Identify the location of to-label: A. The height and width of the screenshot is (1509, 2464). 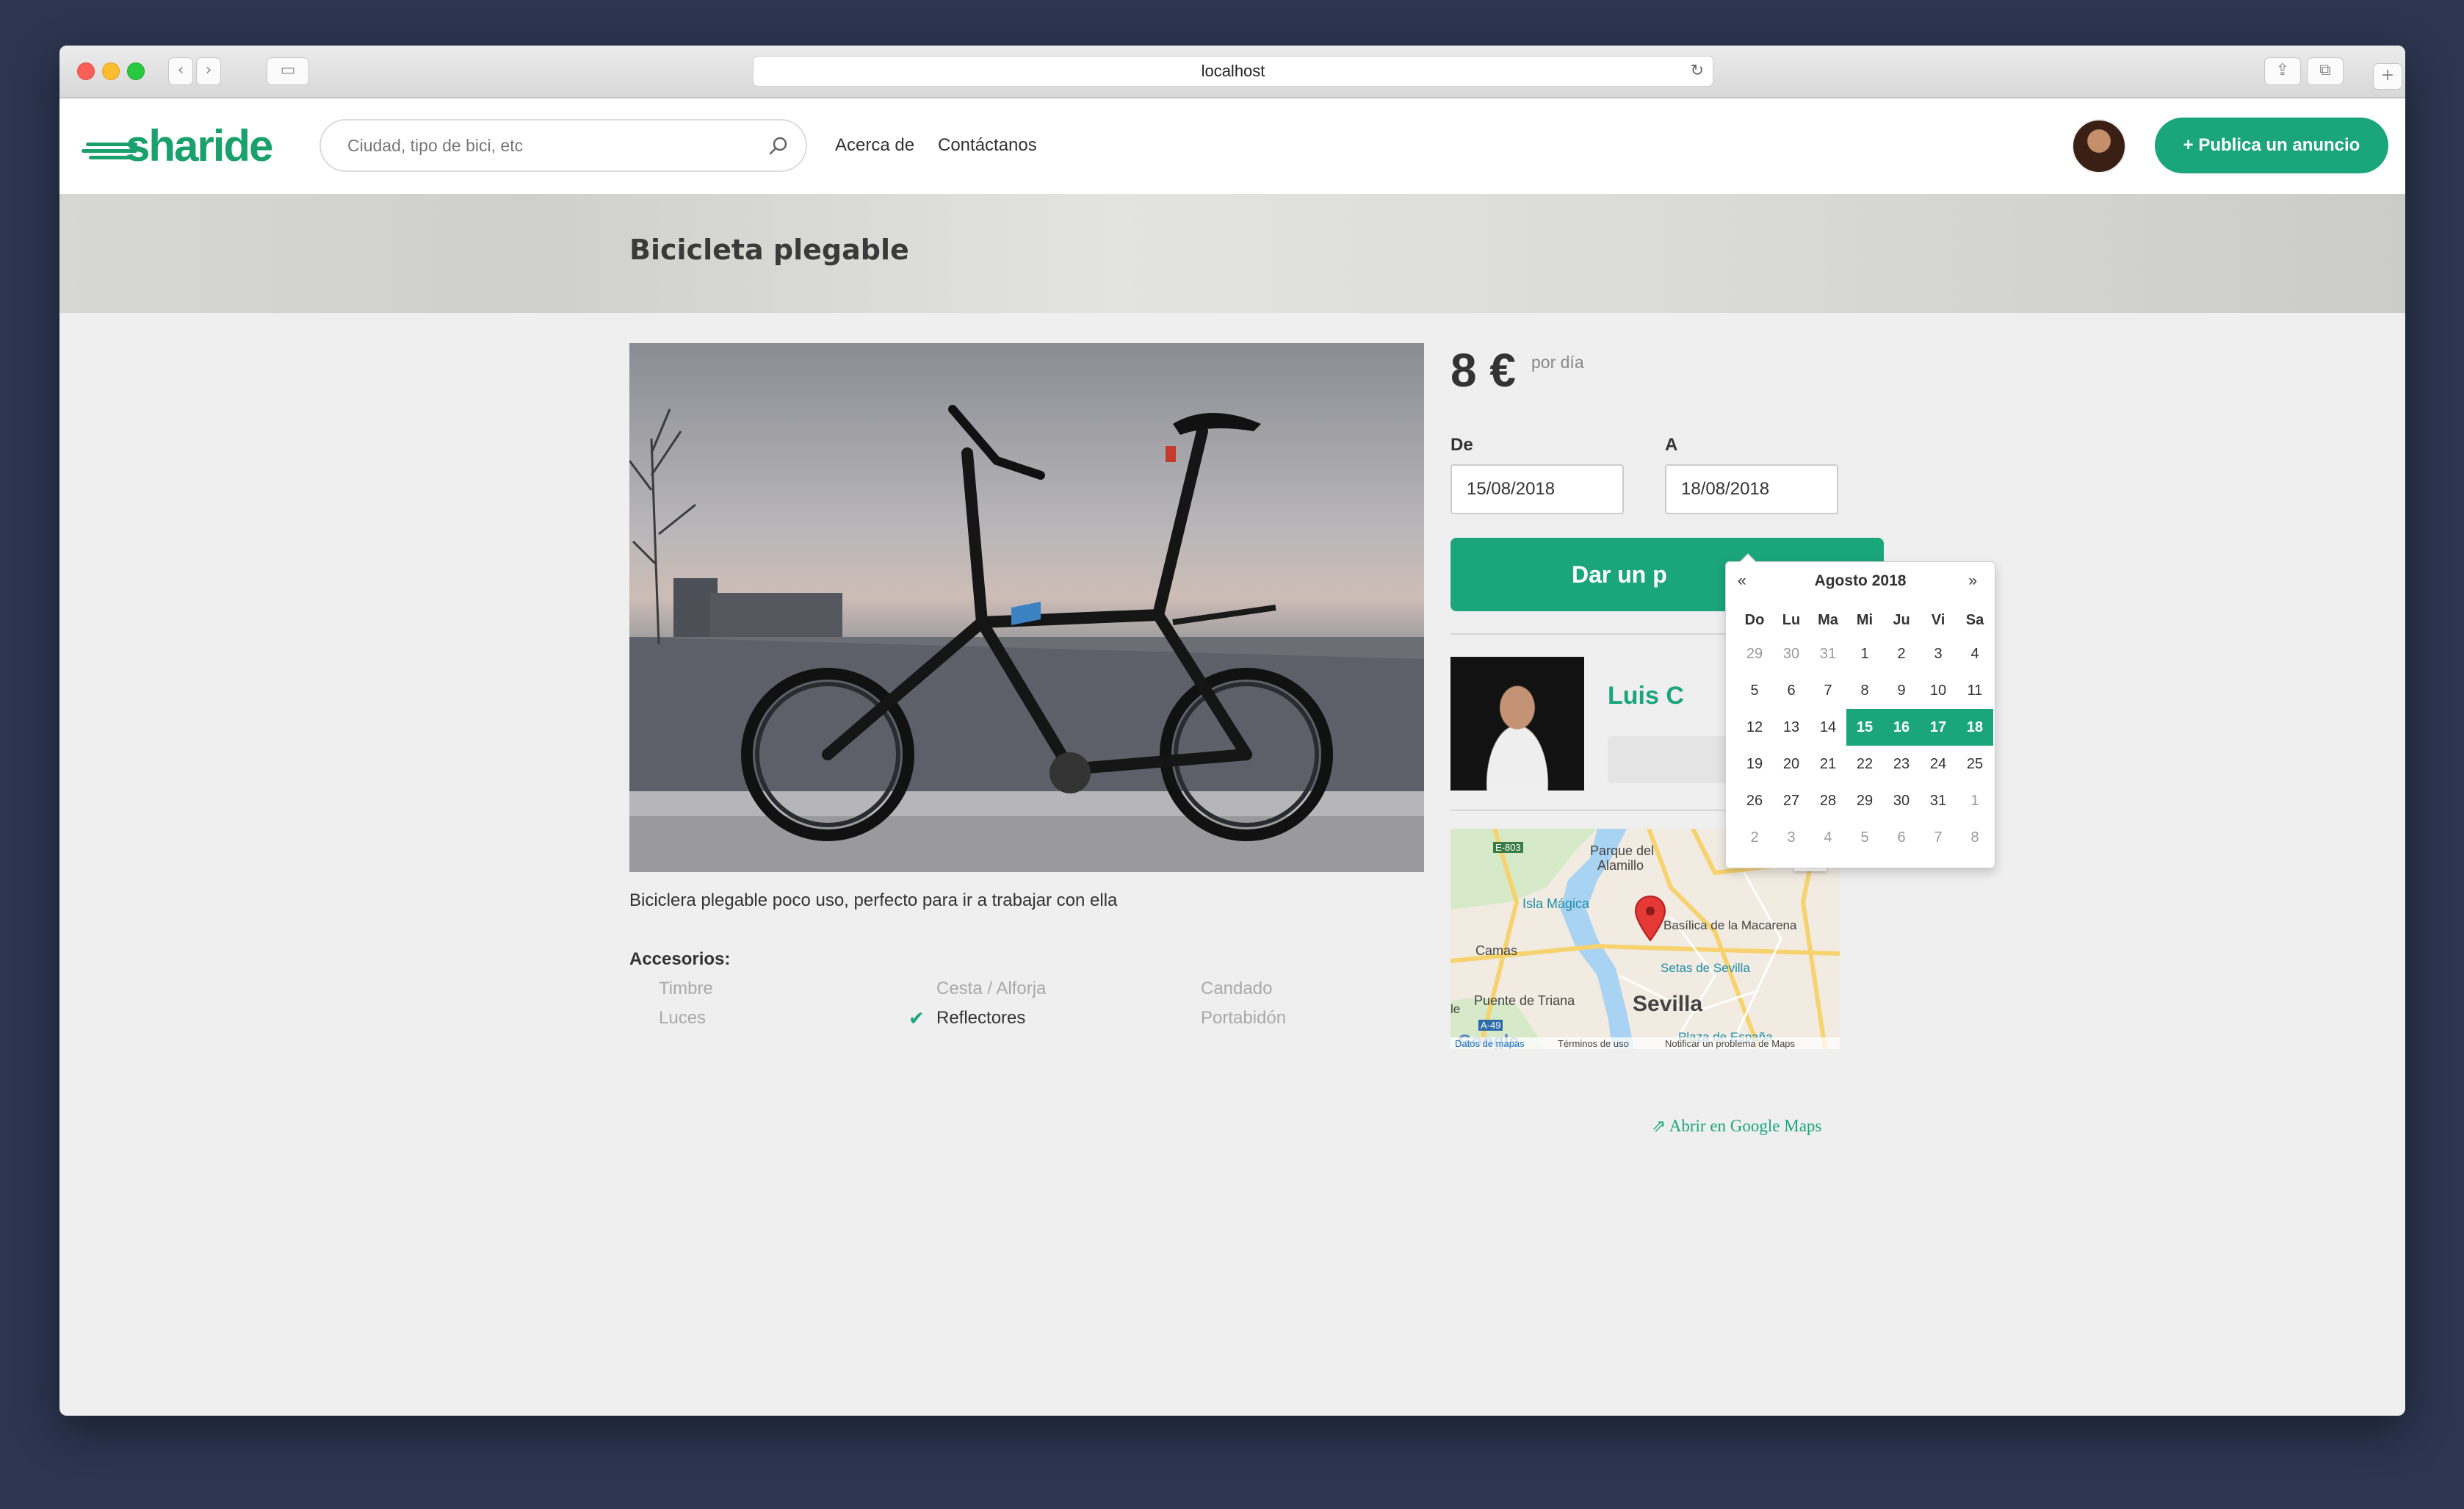
(1671, 445).